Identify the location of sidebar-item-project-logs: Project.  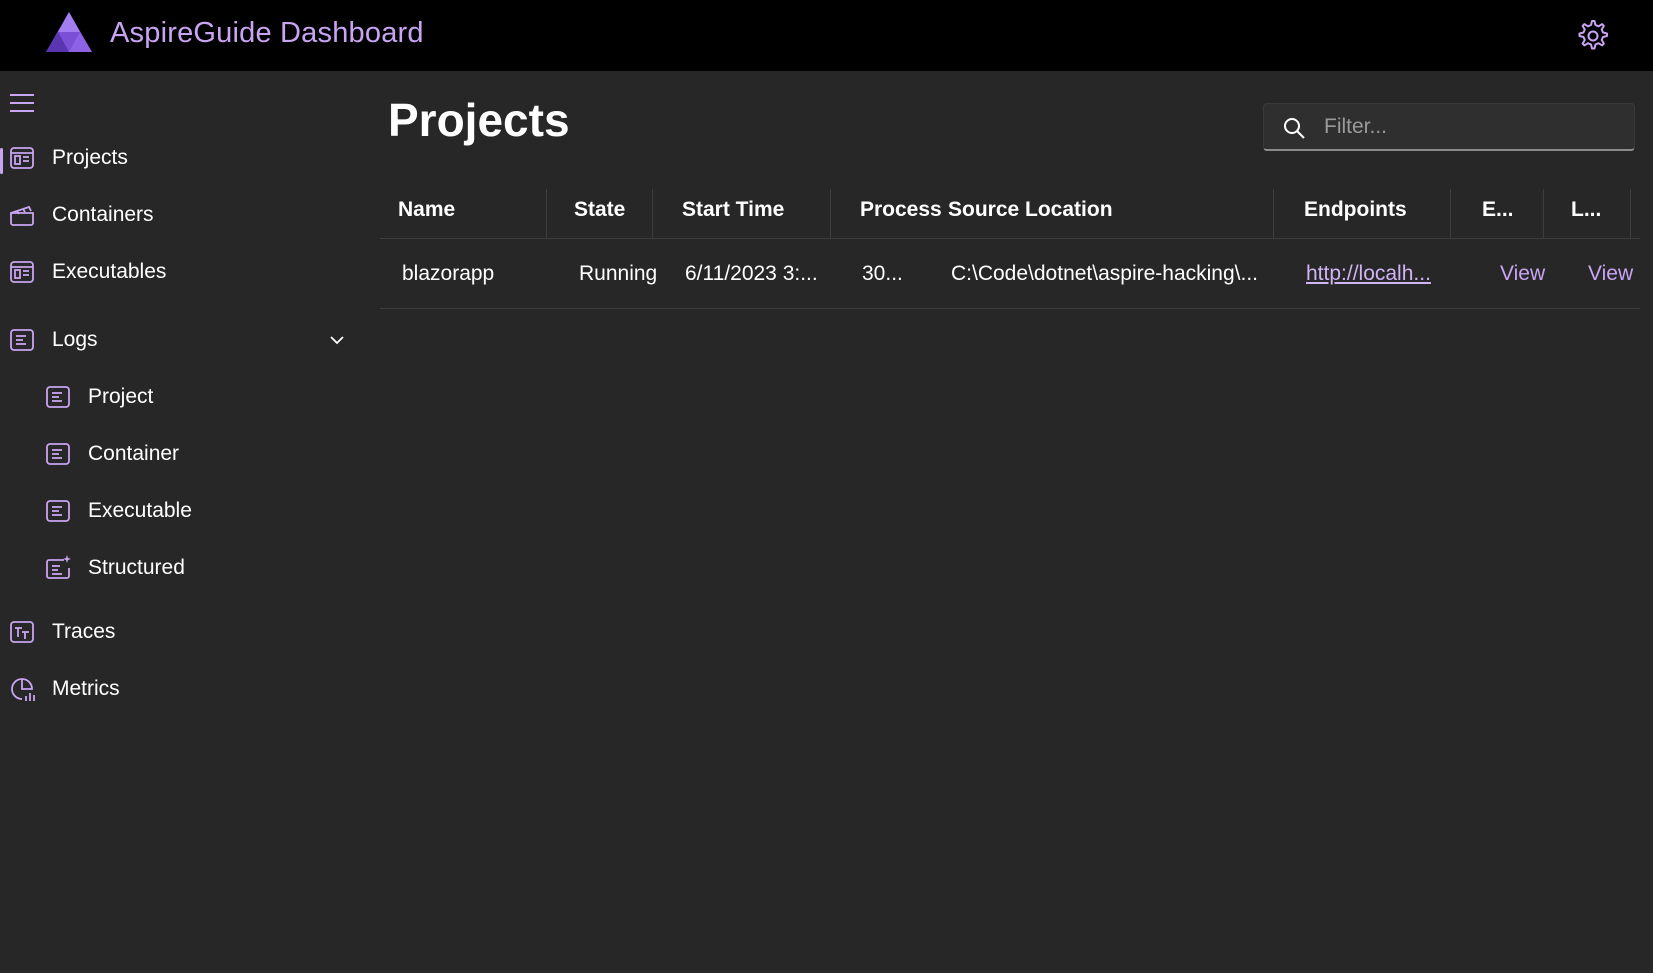
(181, 397).